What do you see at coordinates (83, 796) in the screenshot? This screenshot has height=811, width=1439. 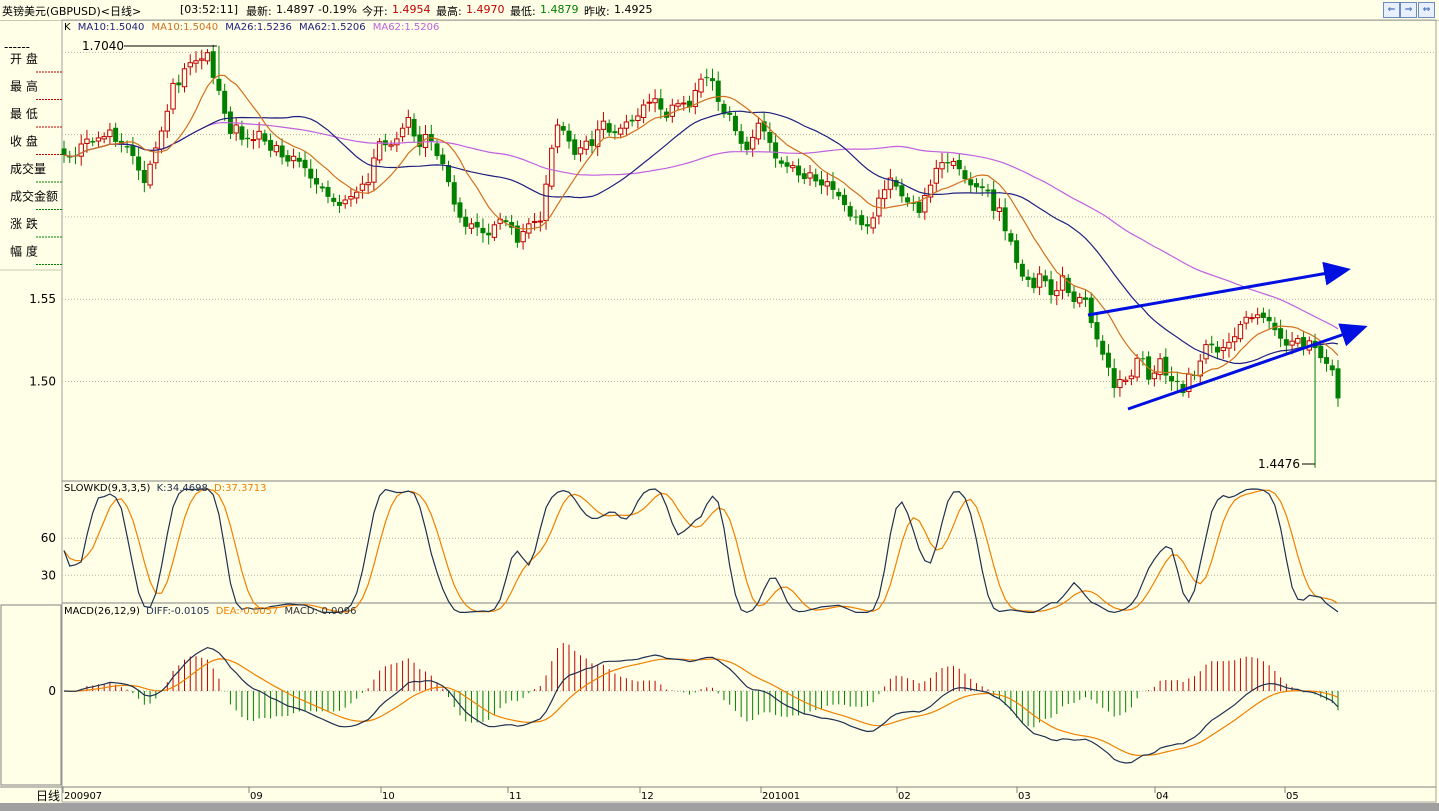 I see `x-axis-label: 200907` at bounding box center [83, 796].